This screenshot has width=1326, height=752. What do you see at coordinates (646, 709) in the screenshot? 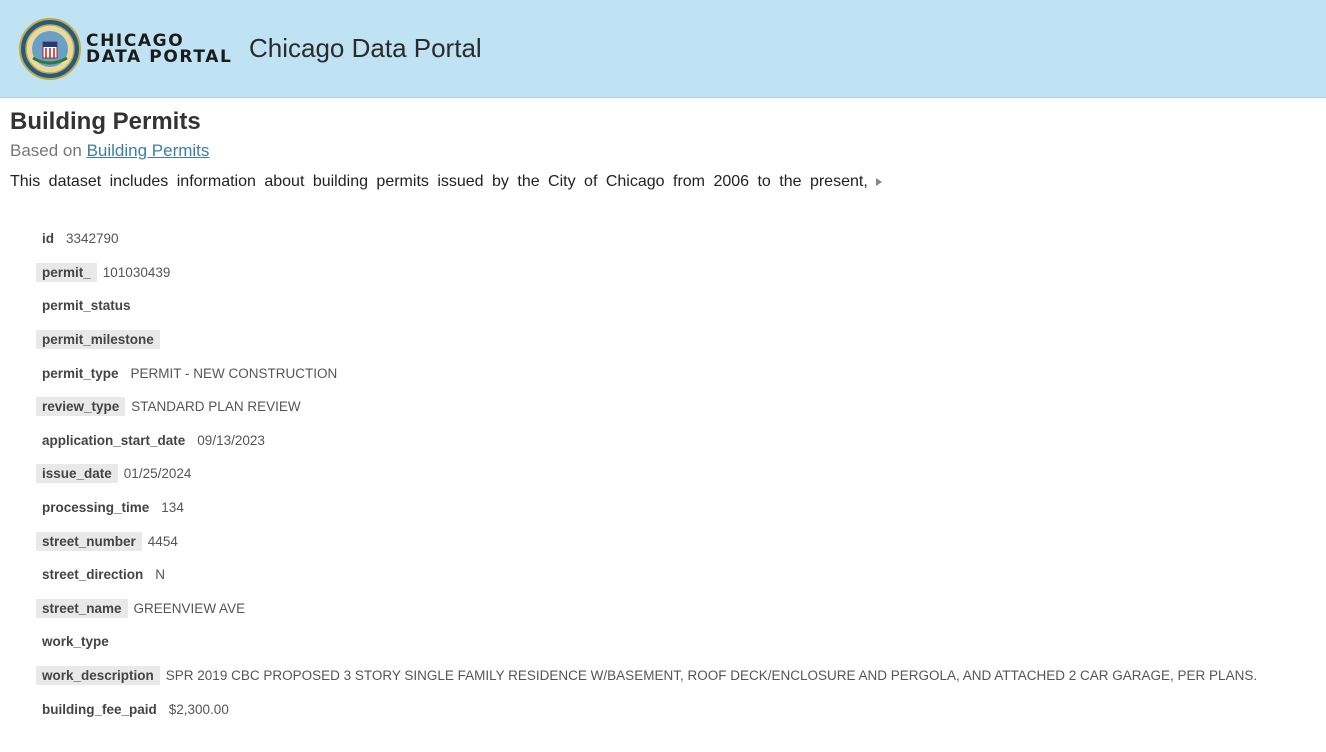
I see `field-row-building-fee-paid: building_fee_paid $2,300.00` at bounding box center [646, 709].